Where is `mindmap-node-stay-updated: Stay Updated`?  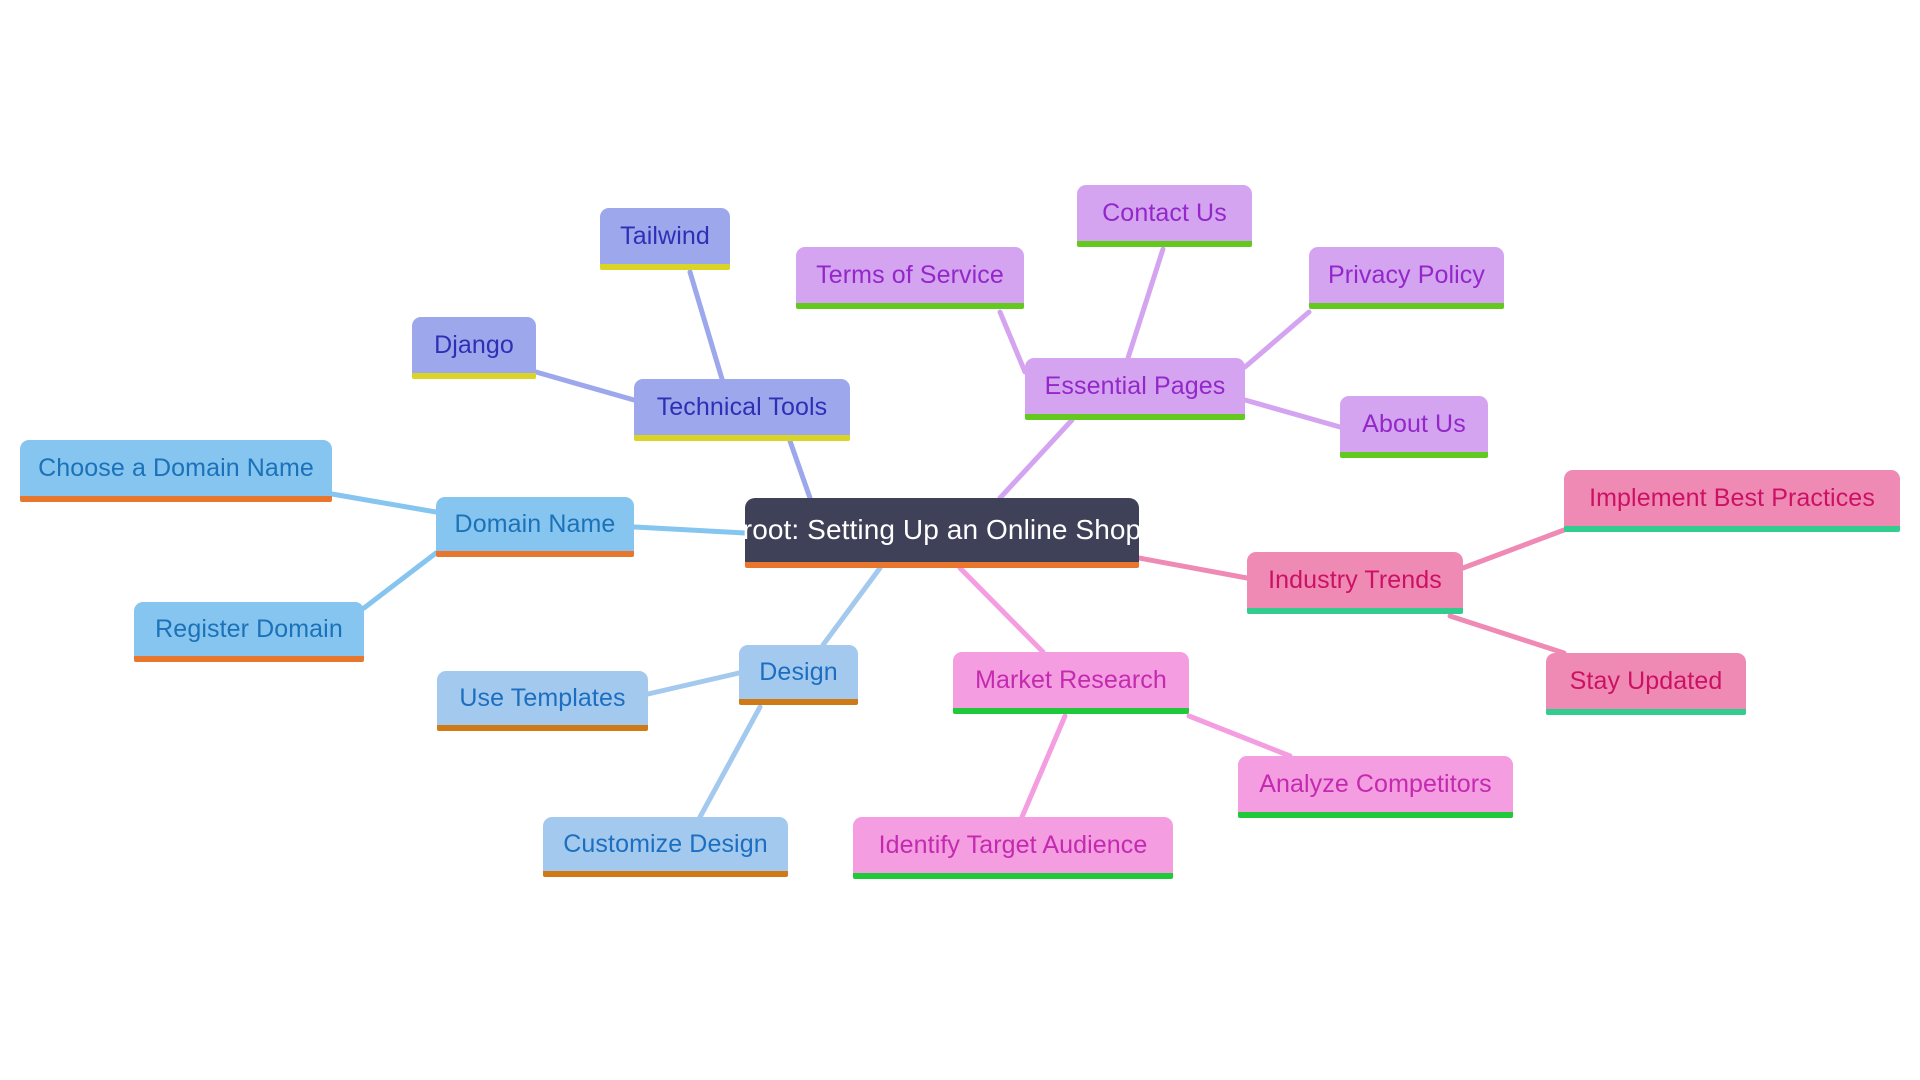
mindmap-node-stay-updated: Stay Updated is located at coordinates (1646, 684).